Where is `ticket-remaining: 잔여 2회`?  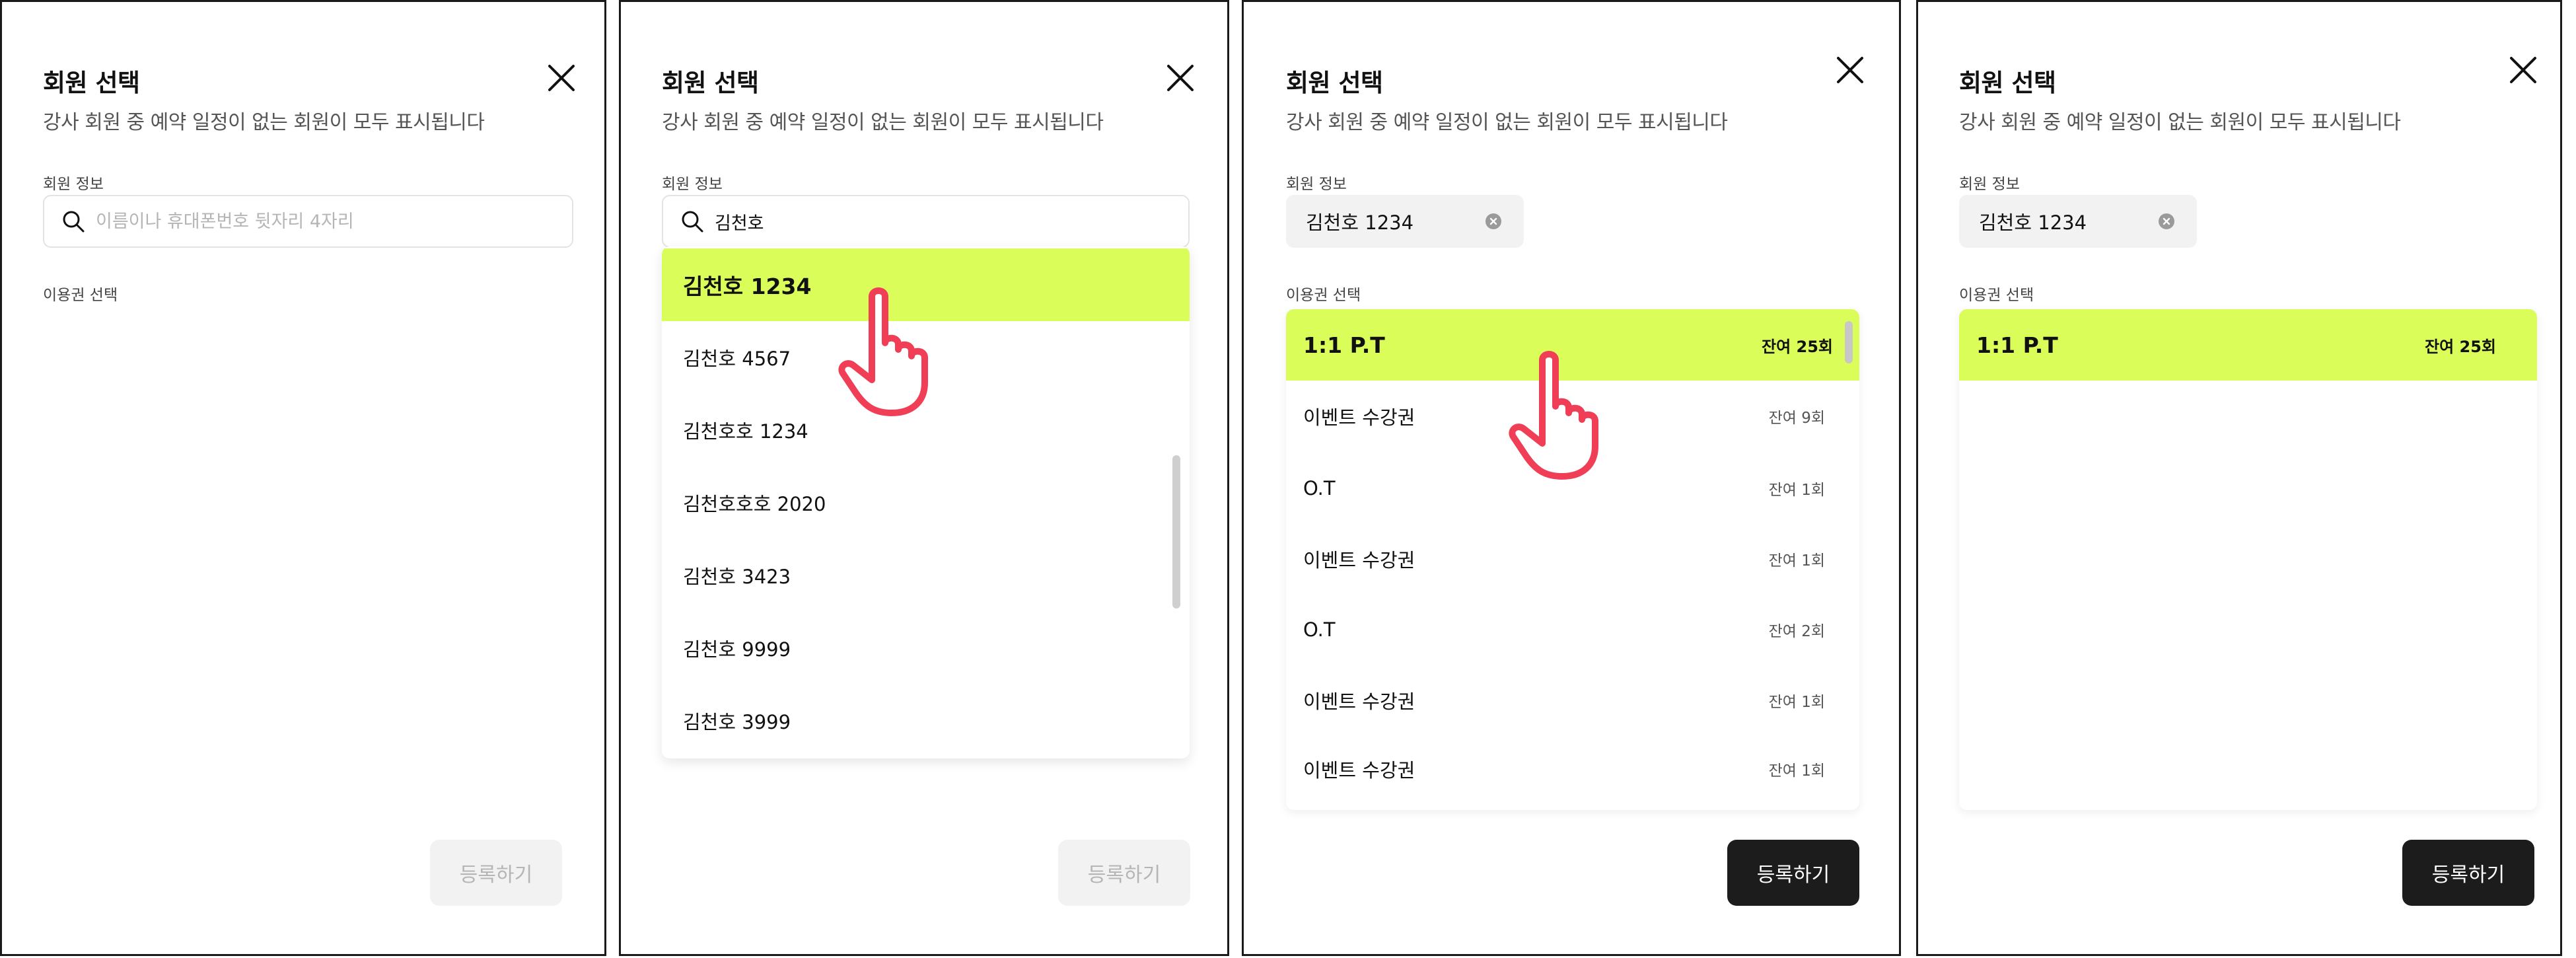 ticket-remaining: 잔여 2회 is located at coordinates (1796, 631).